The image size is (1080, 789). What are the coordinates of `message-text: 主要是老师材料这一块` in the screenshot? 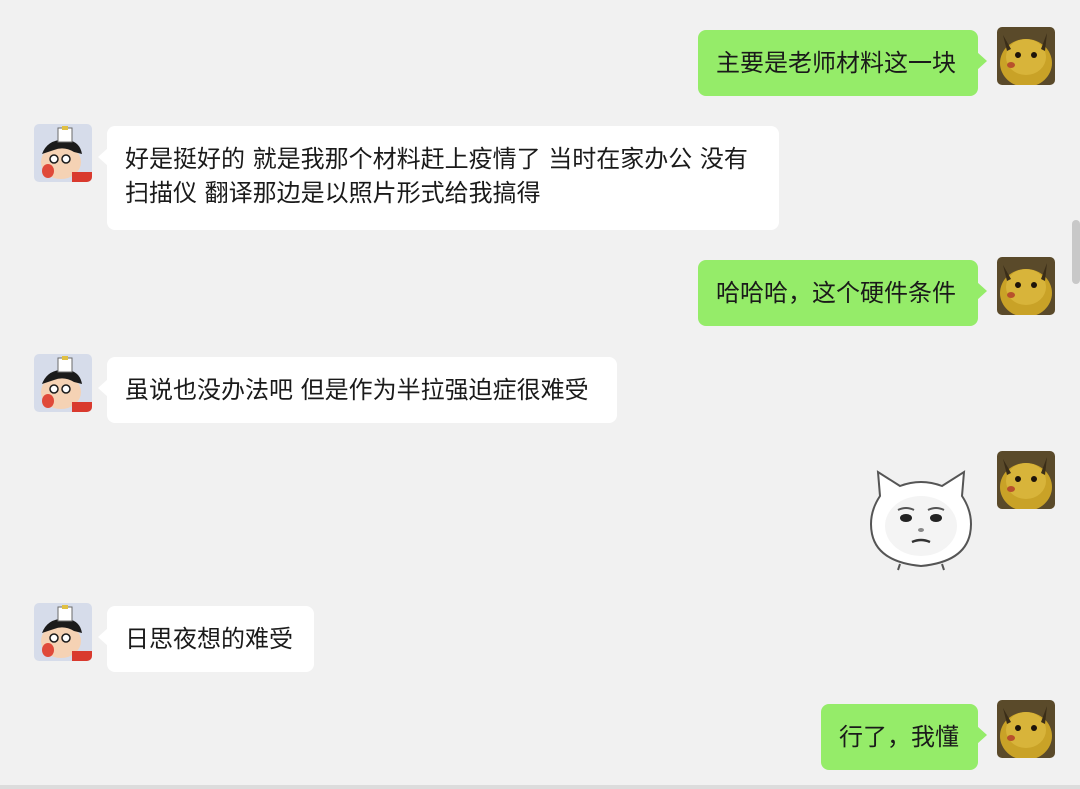 It's located at (836, 63).